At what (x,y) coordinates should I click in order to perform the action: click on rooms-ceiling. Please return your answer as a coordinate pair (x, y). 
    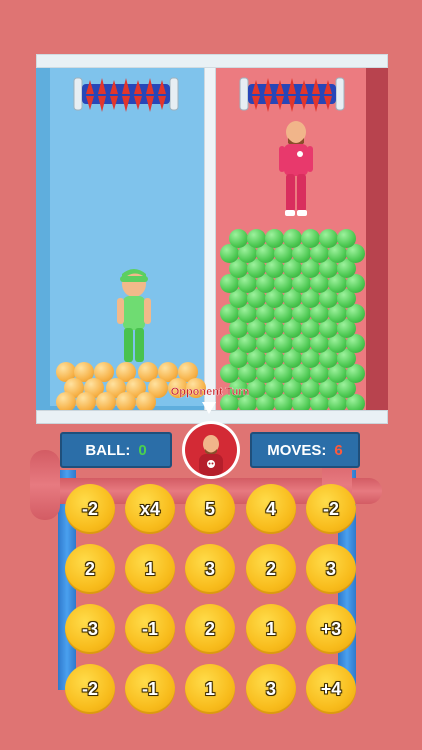
    Looking at the image, I should click on (212, 61).